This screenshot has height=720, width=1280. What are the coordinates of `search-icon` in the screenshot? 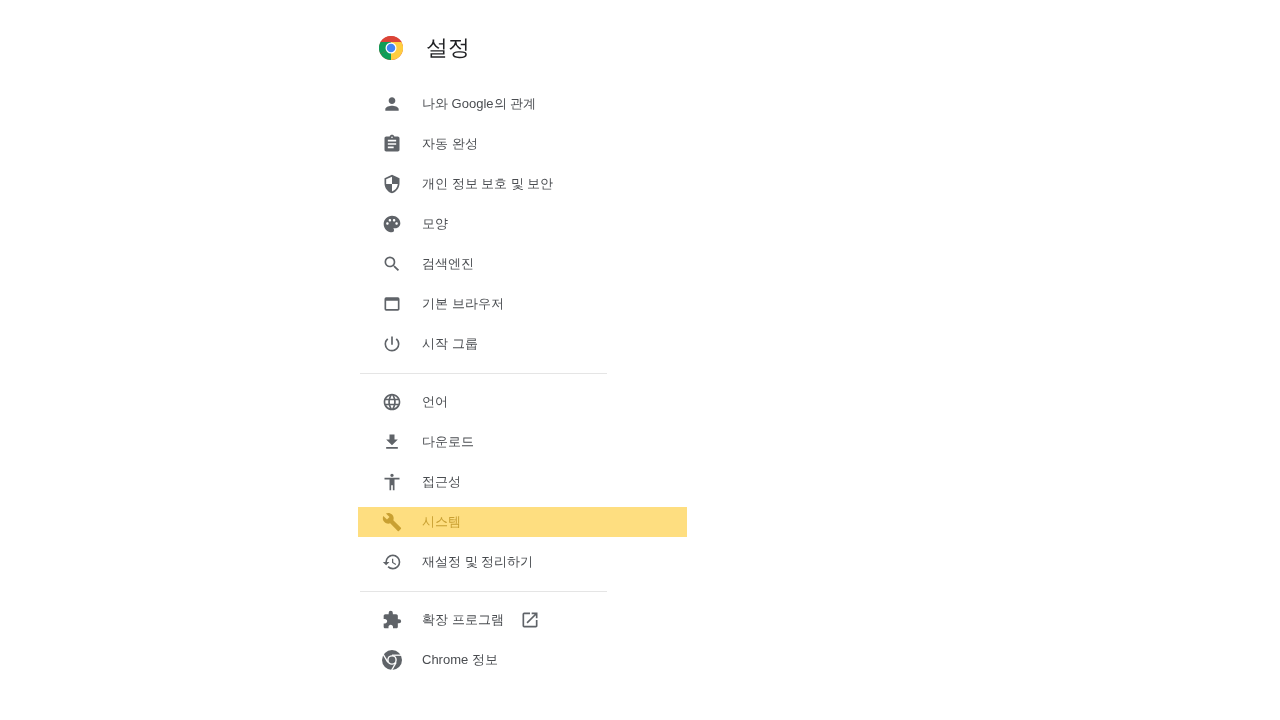 It's located at (392, 264).